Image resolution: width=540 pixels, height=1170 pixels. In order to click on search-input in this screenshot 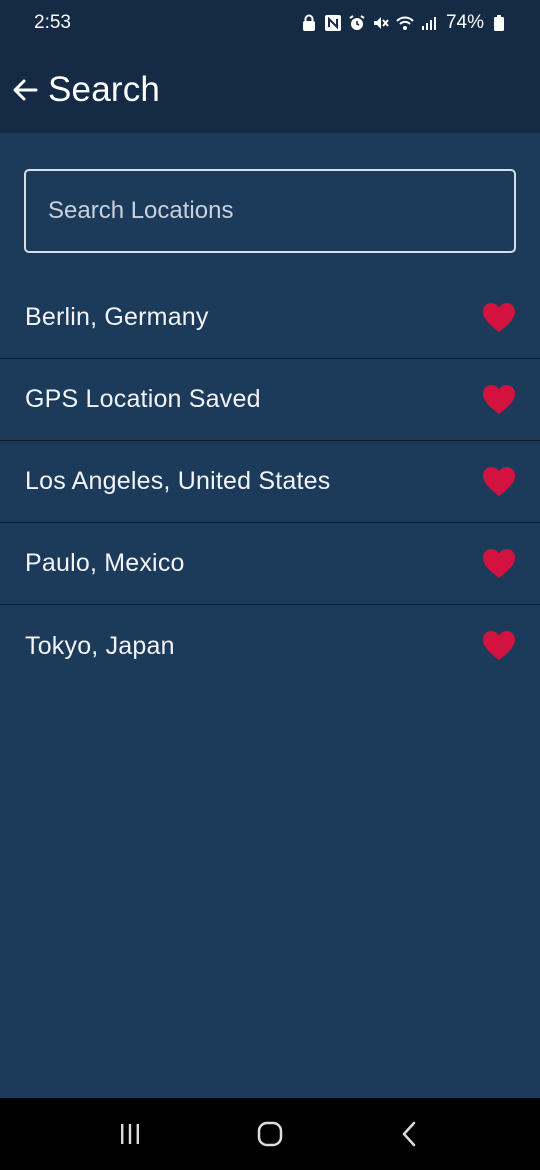, I will do `click(270, 211)`.